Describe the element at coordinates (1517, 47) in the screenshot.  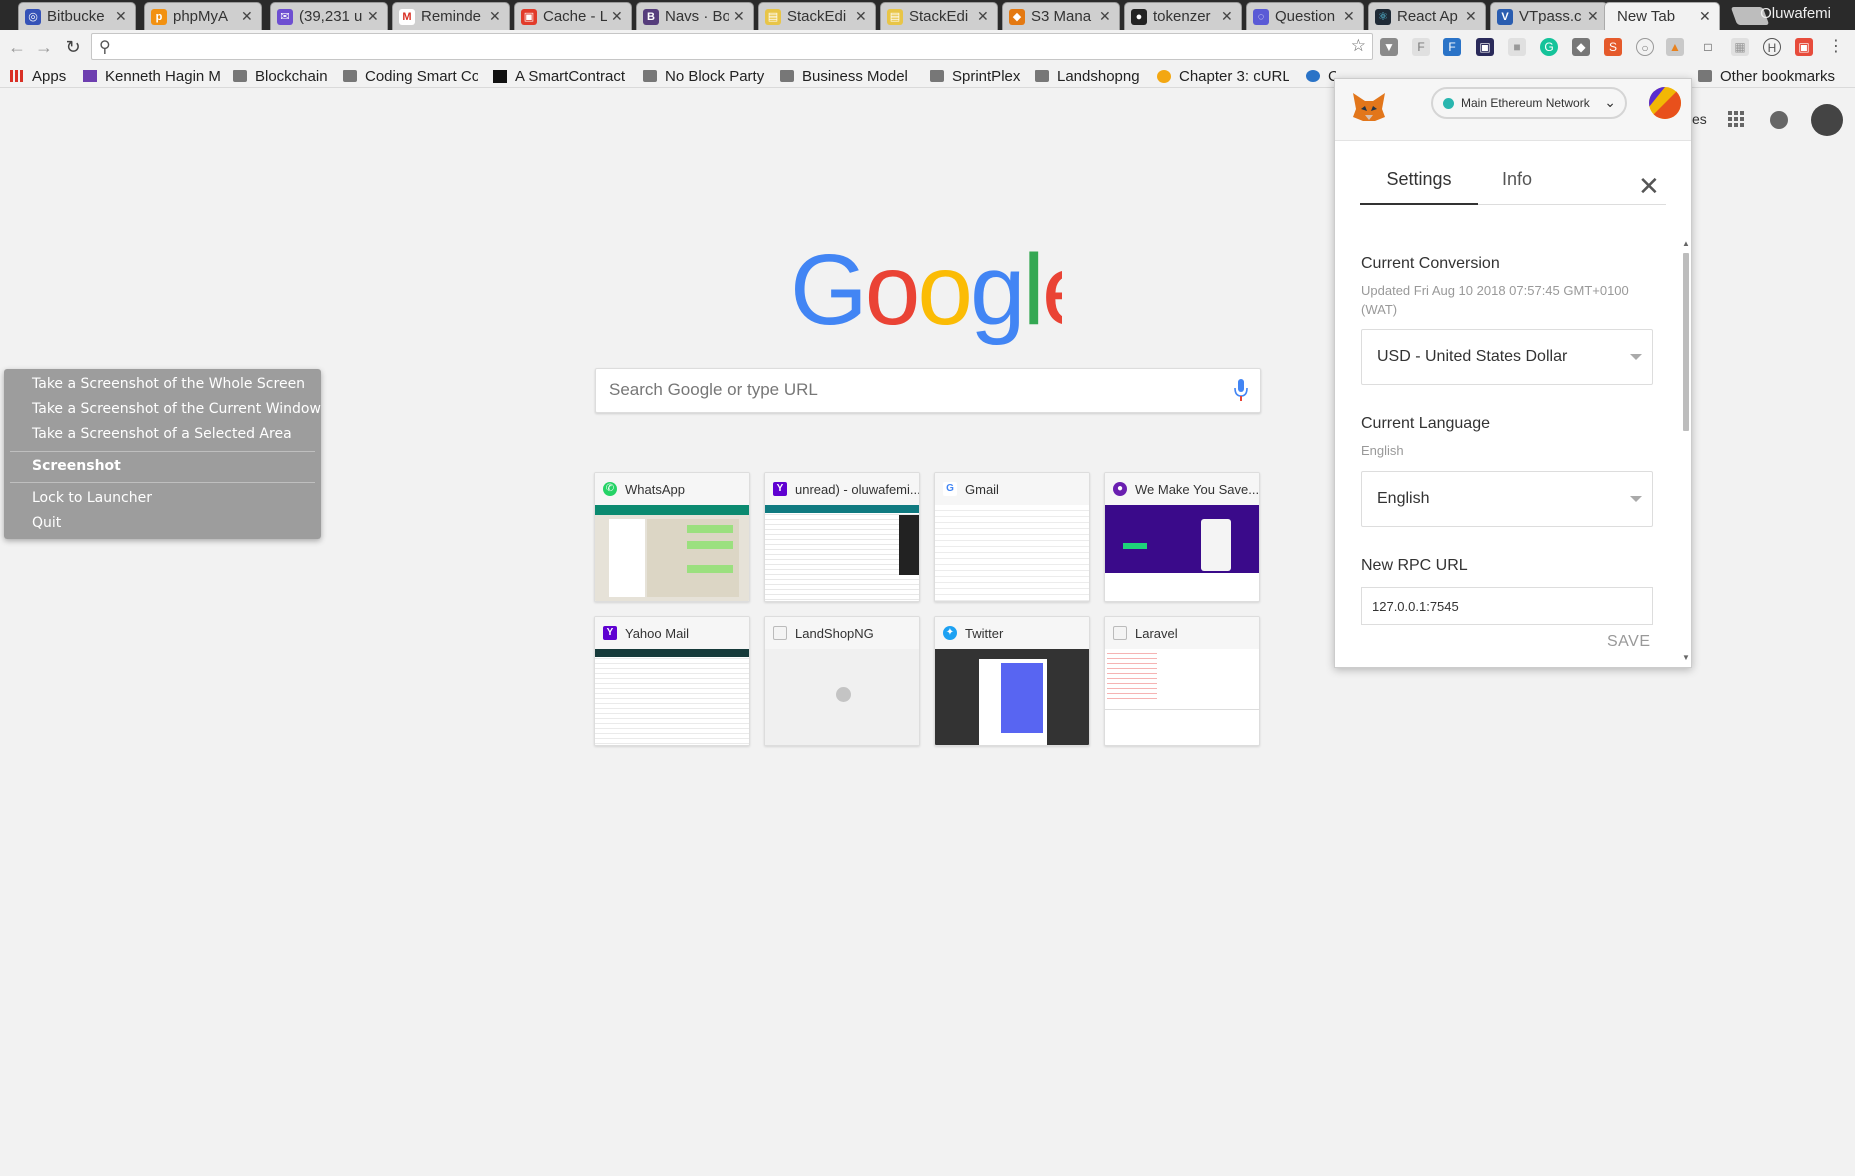
I see `extension-icon: ■` at that location.